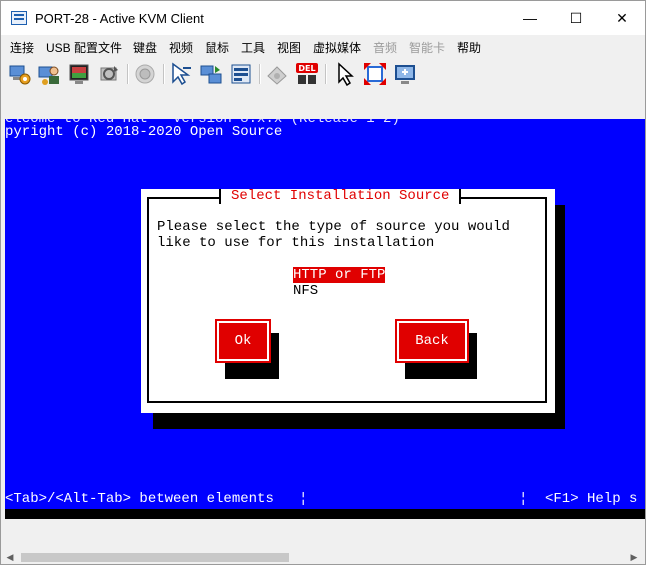  I want to click on menu-usb-profile: USB 配置文件, so click(84, 47).